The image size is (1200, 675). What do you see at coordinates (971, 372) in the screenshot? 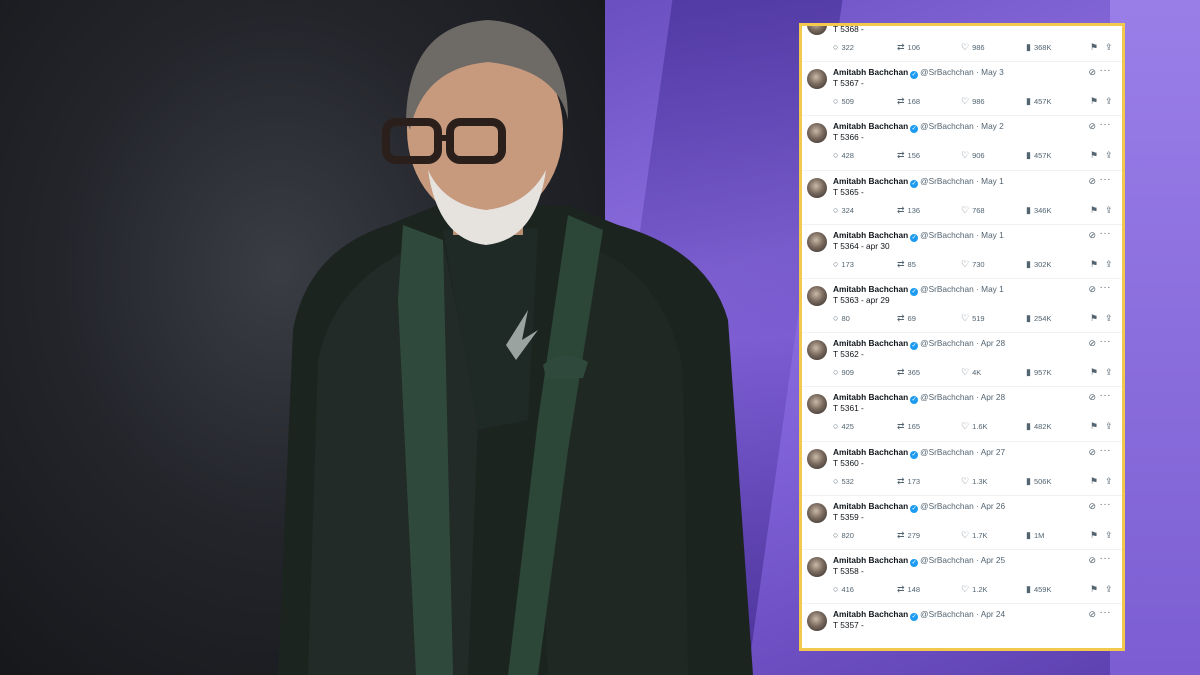
I see `like-button: ♡ 4K` at bounding box center [971, 372].